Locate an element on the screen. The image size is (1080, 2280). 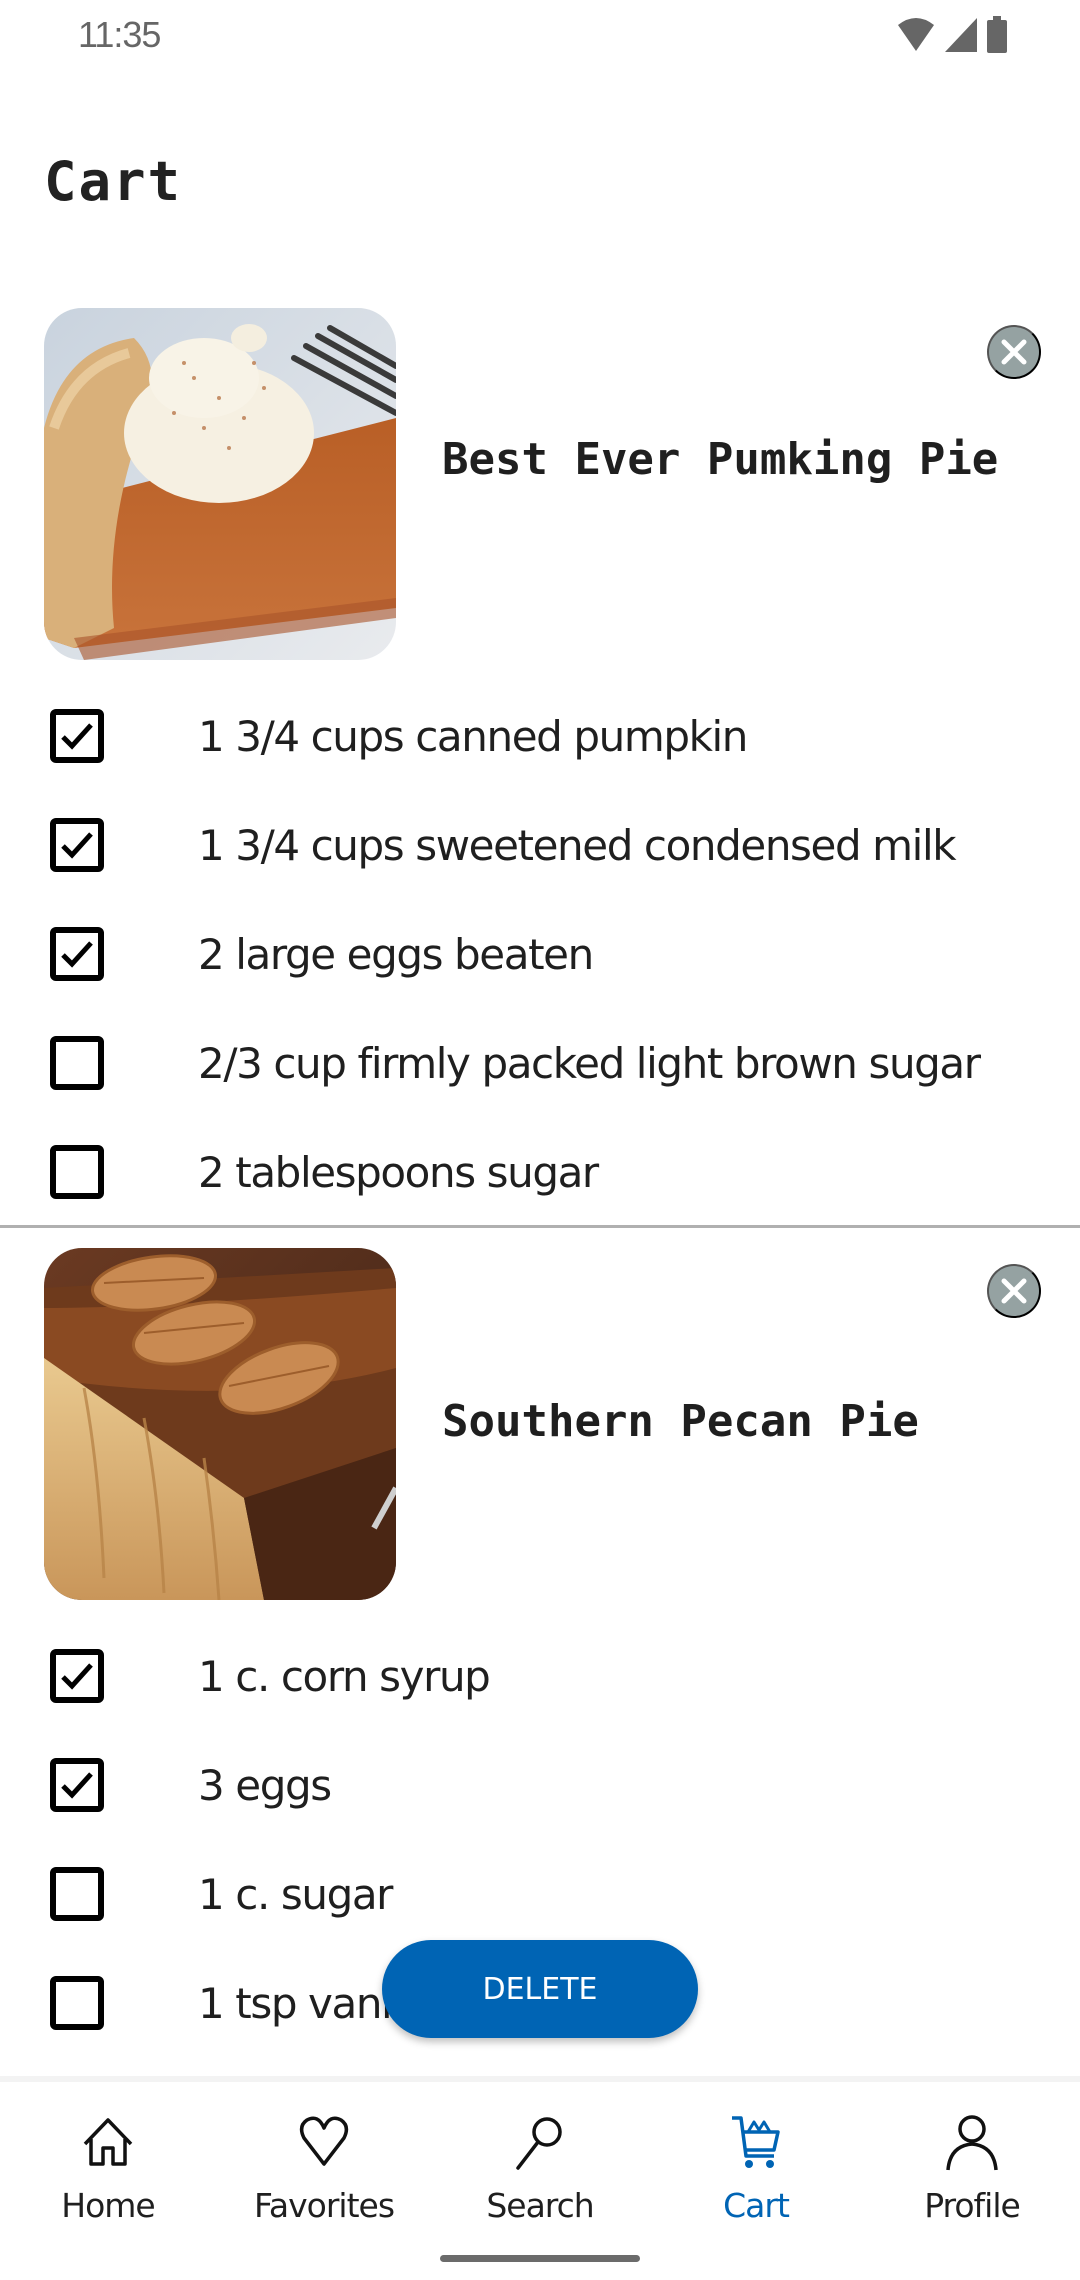
ingredient-label: 1 3/4 cups canned pumpkin is located at coordinates (473, 736).